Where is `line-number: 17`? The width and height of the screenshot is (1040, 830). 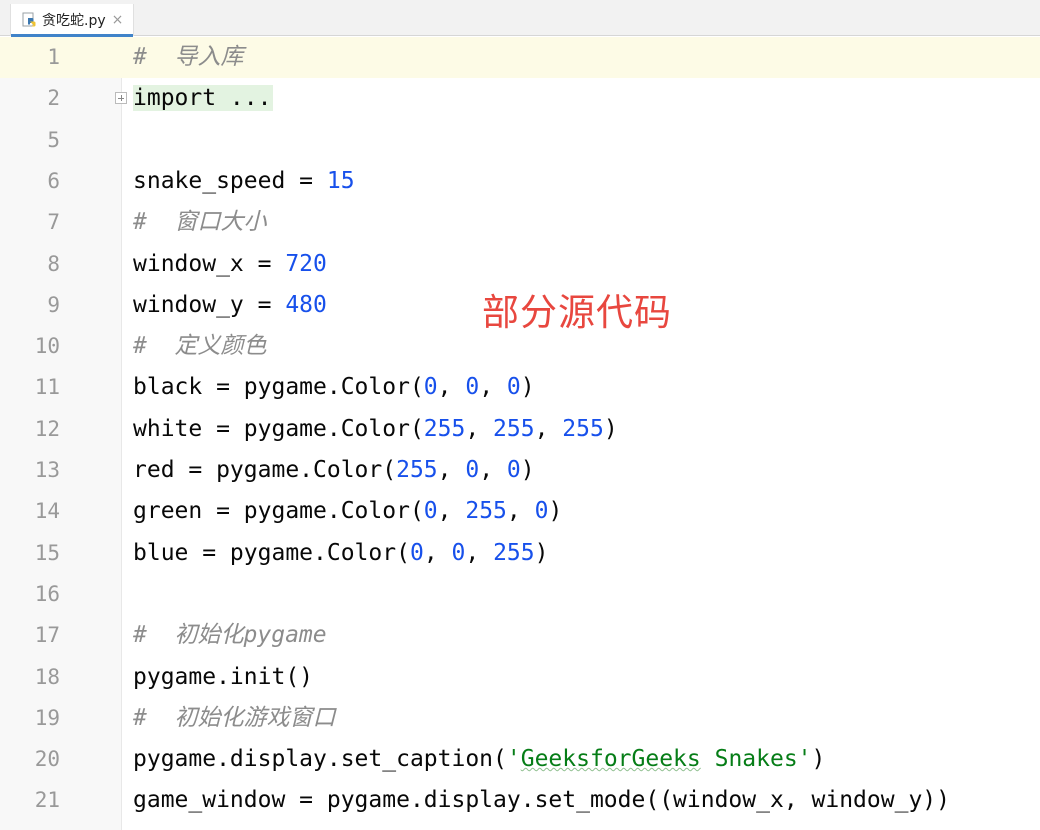 line-number: 17 is located at coordinates (47, 635).